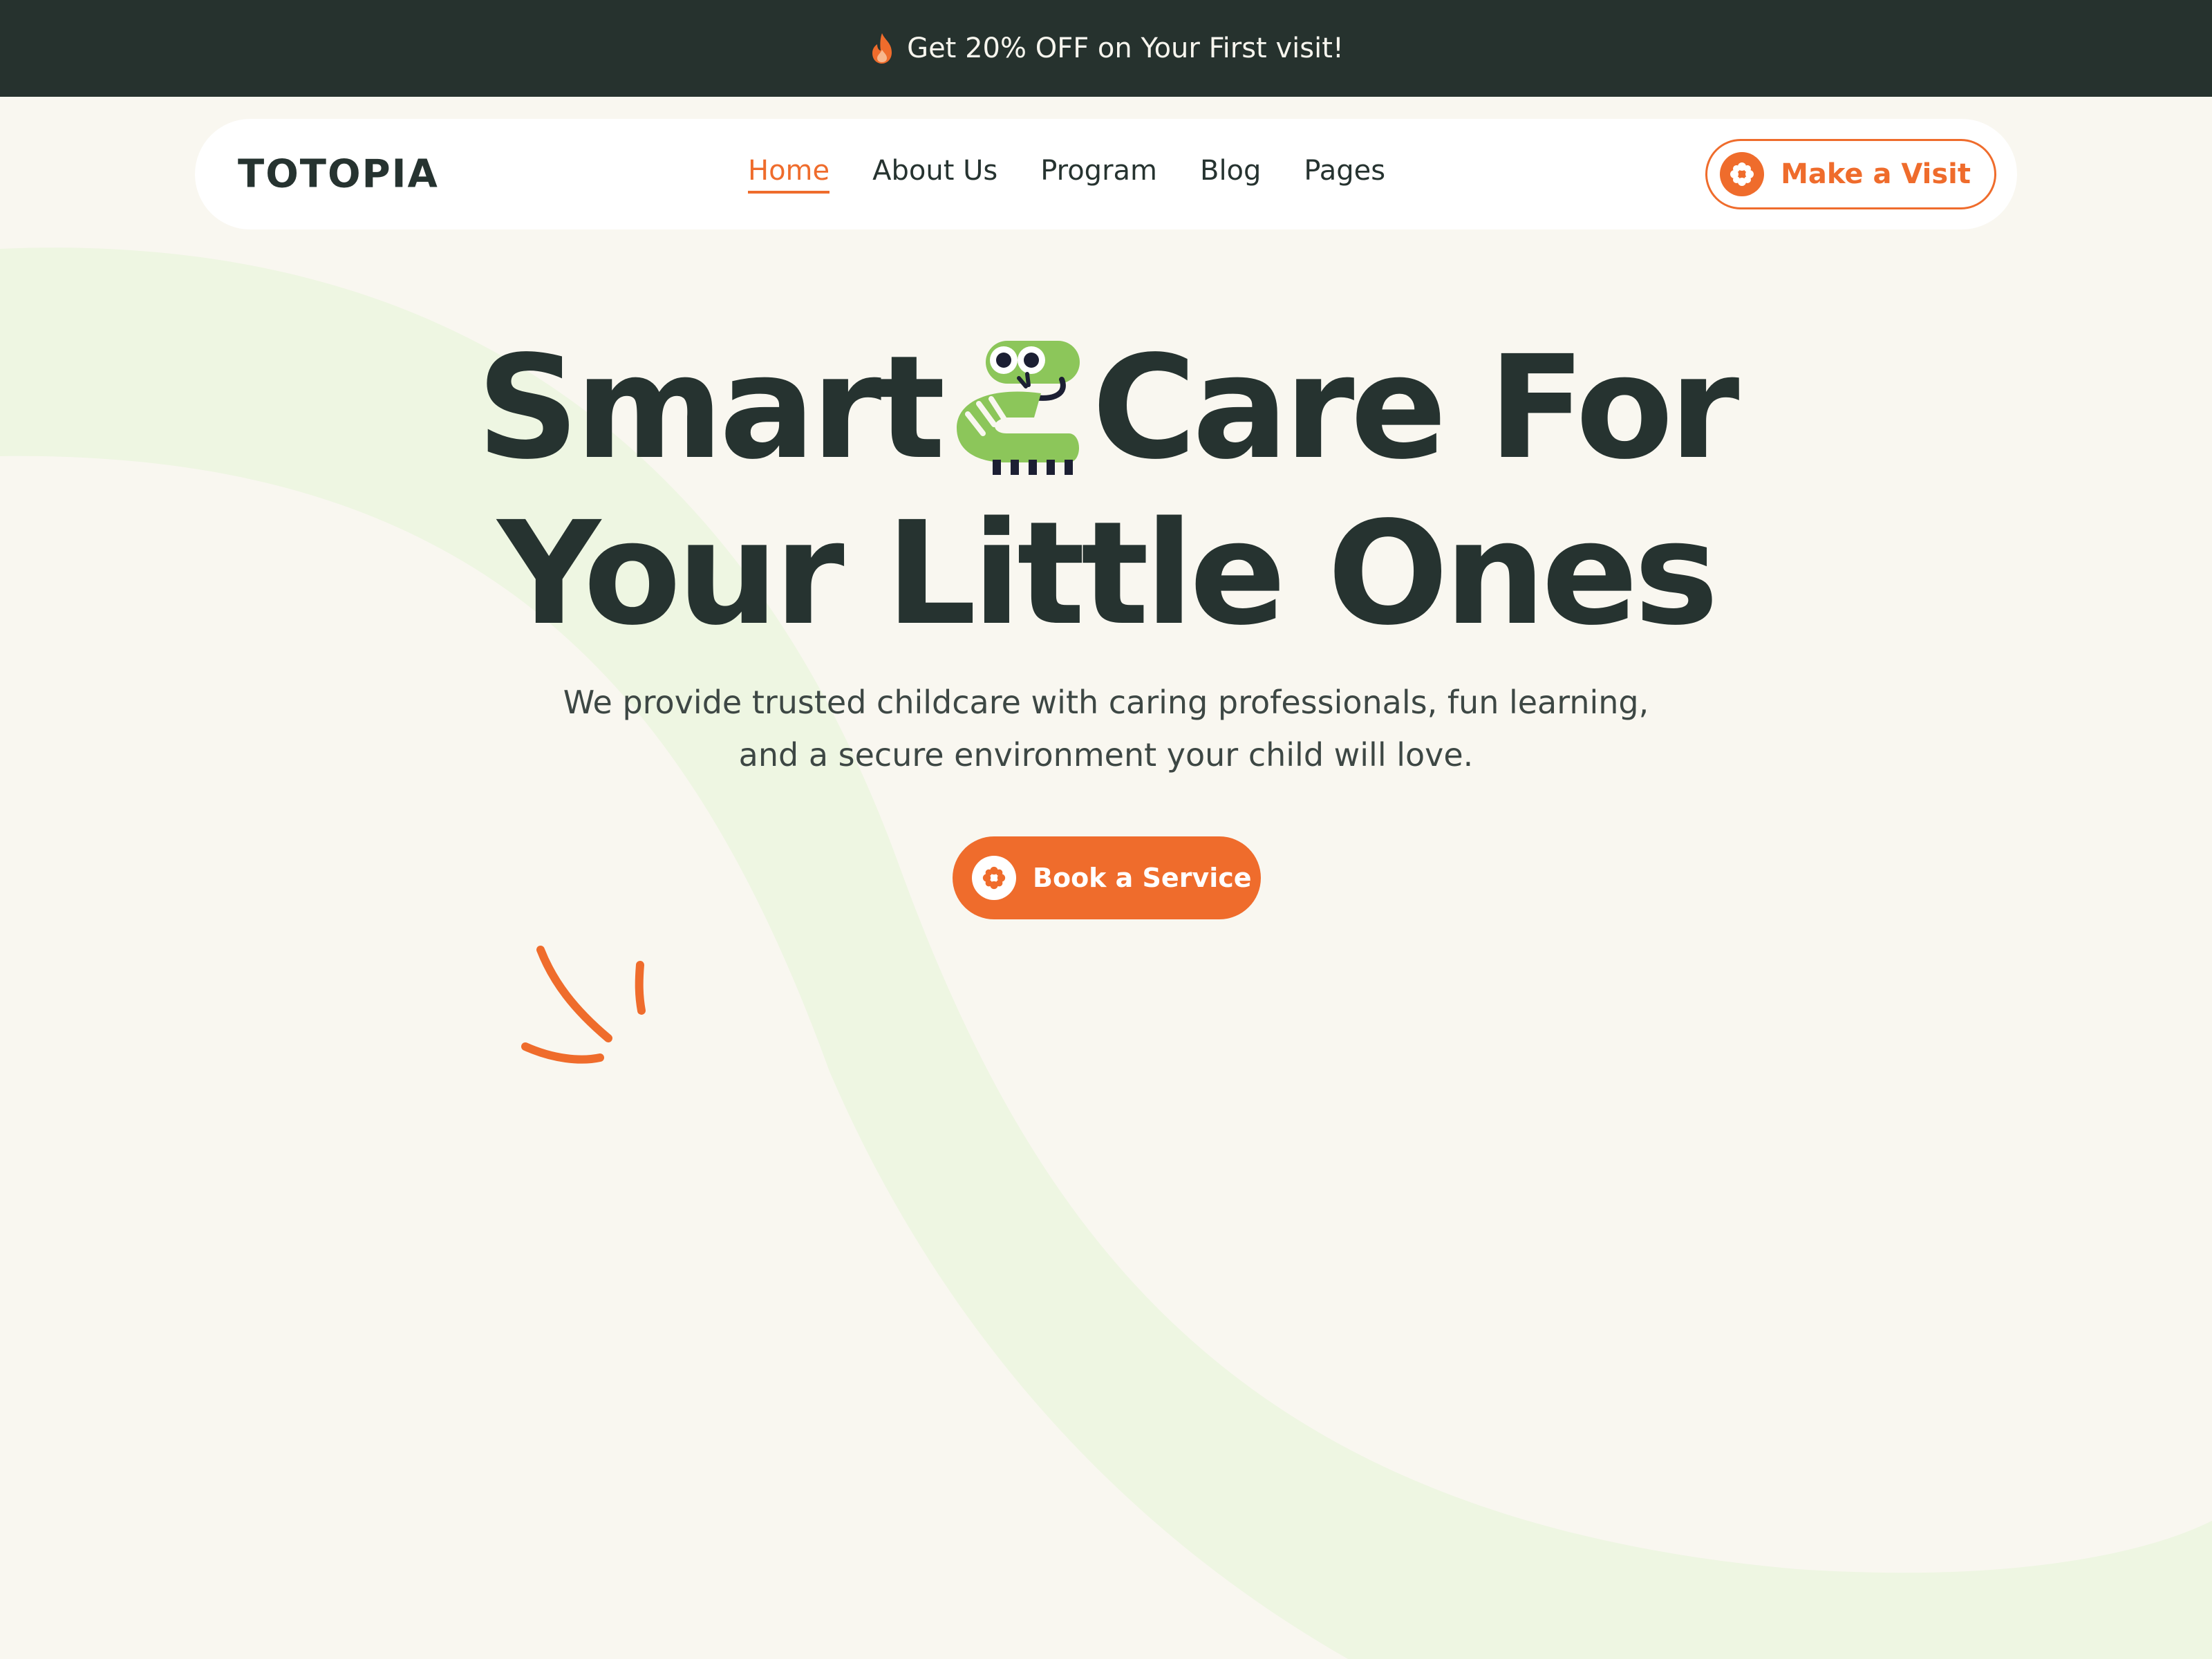 The image size is (2212, 1659). What do you see at coordinates (1415, 408) in the screenshot?
I see `hero-title-words-care-for: Care For` at bounding box center [1415, 408].